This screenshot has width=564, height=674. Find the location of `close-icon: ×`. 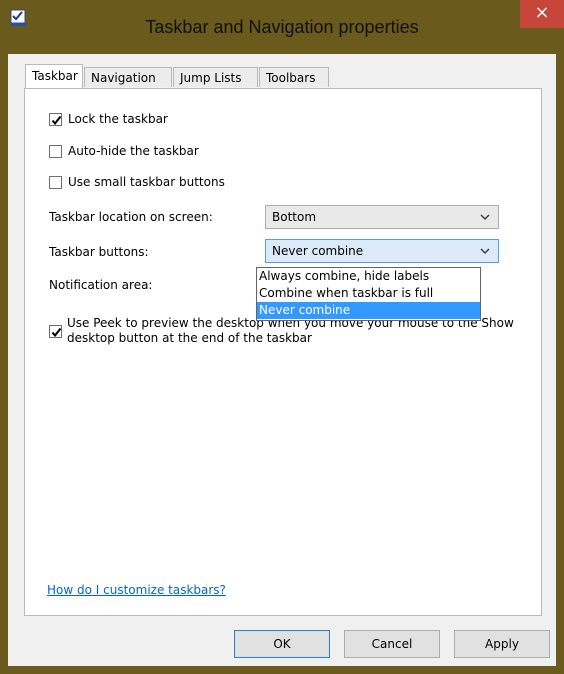

close-icon: × is located at coordinates (542, 12).